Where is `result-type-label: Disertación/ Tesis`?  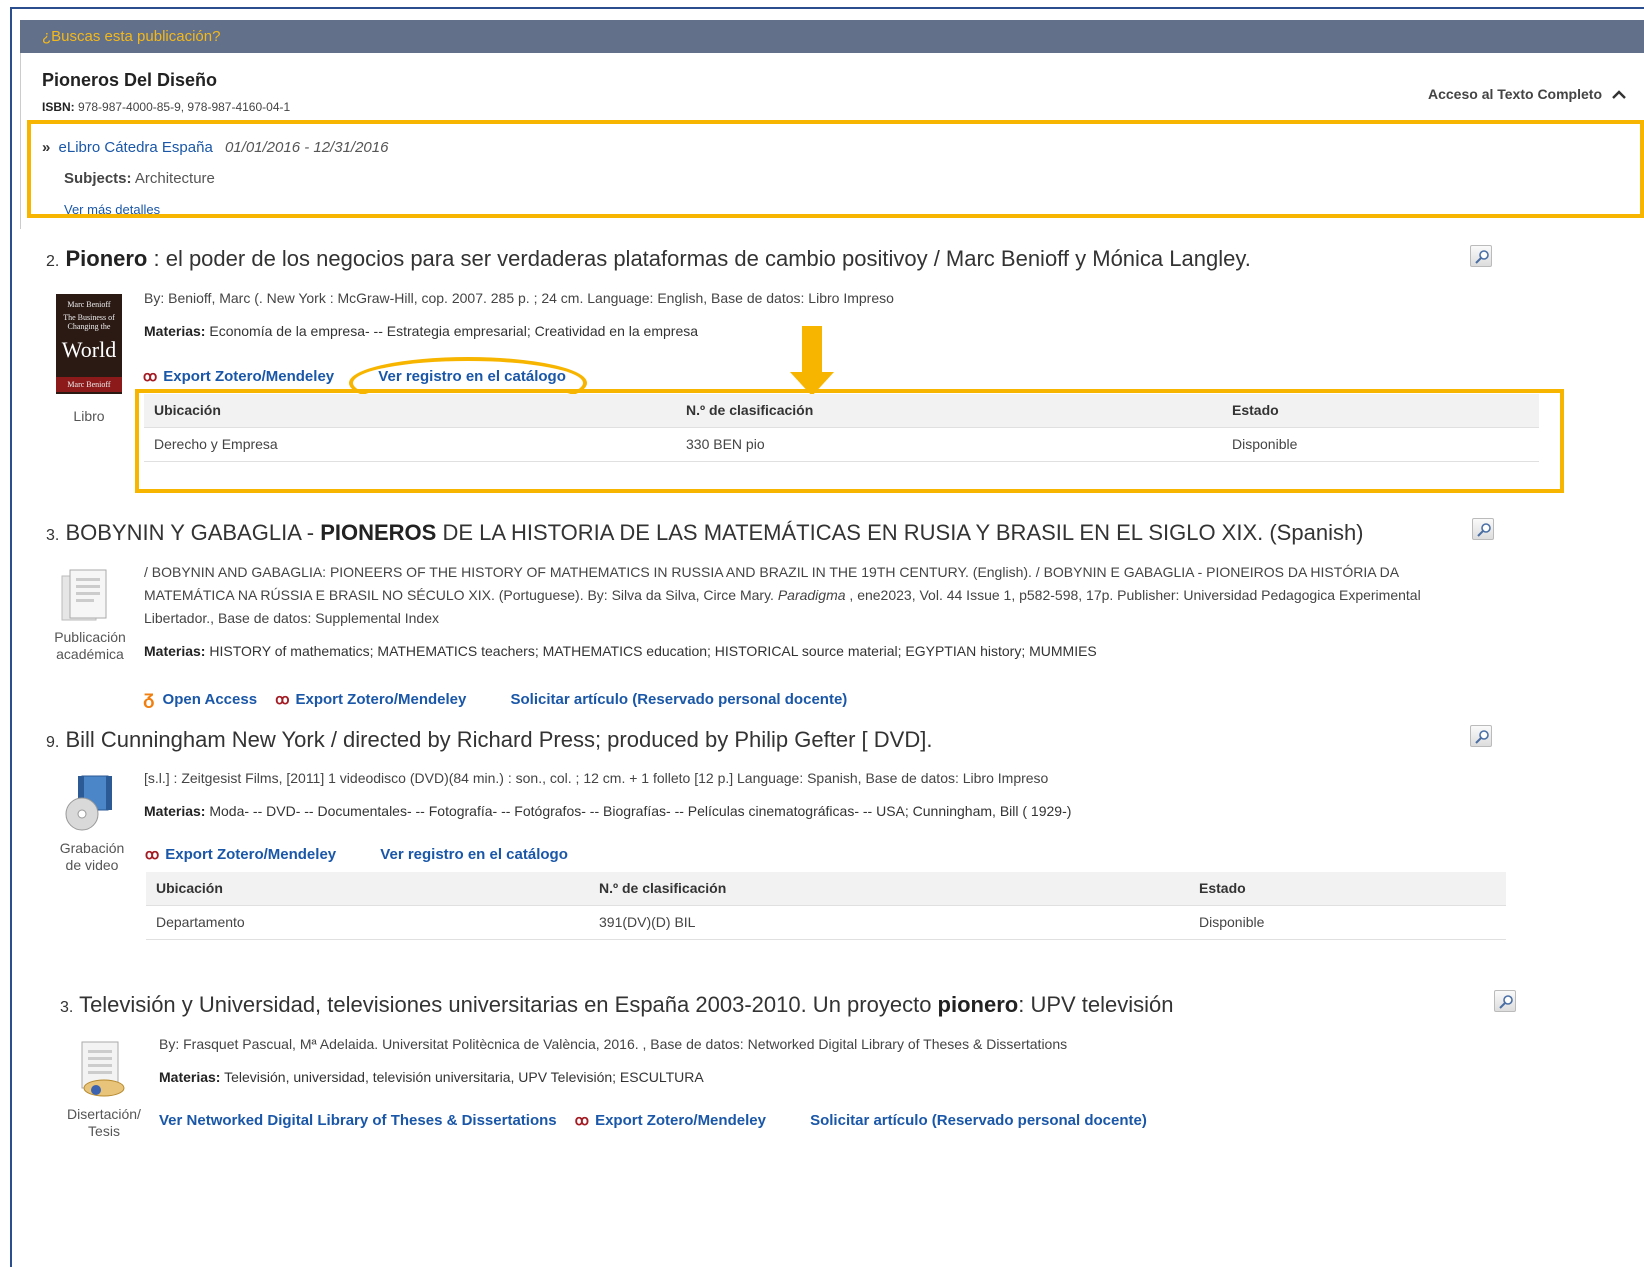 result-type-label: Disertación/ Tesis is located at coordinates (104, 1123).